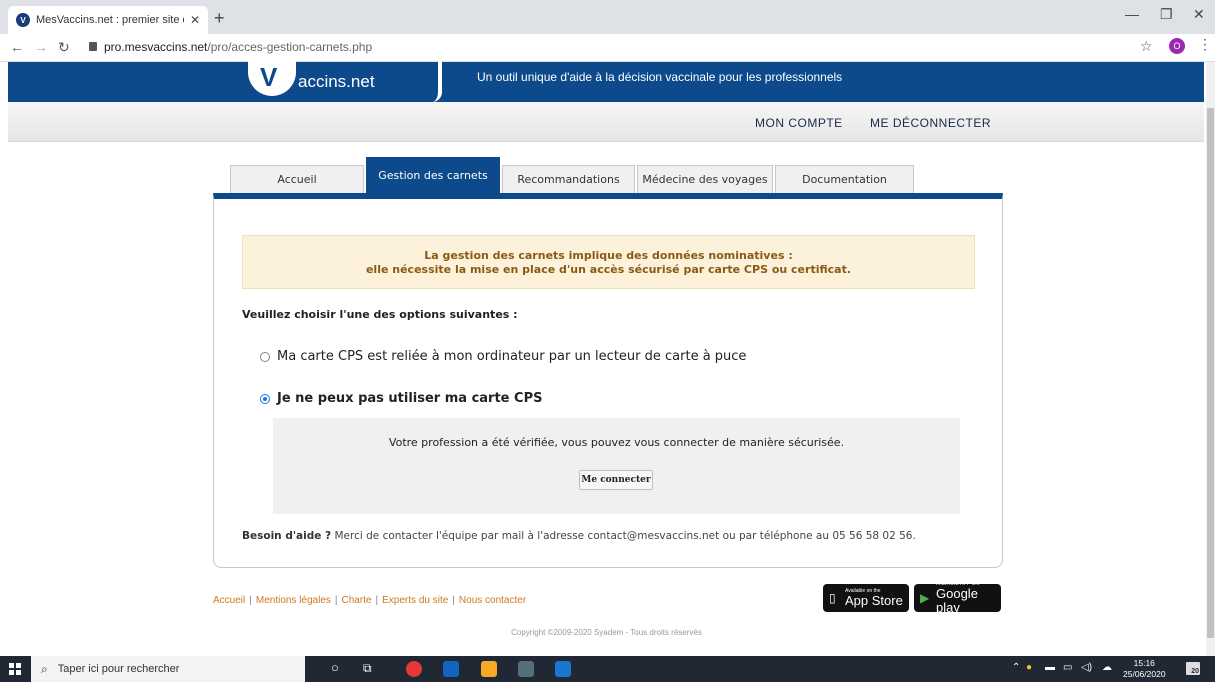 The width and height of the screenshot is (1215, 682). Describe the element at coordinates (1210, 373) in the screenshot. I see `scrollbar-thumb` at that location.